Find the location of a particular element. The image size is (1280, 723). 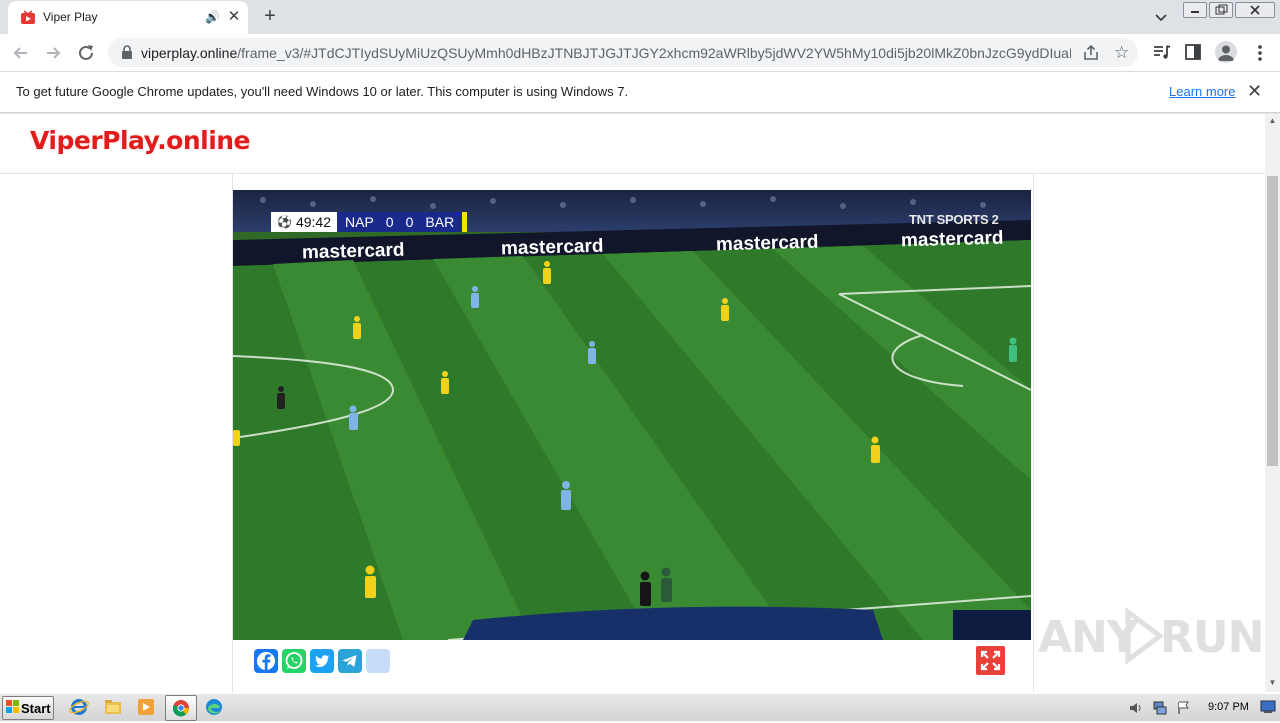

tab-viper-play: Viper Play 🔊 ✕ is located at coordinates (128, 17).